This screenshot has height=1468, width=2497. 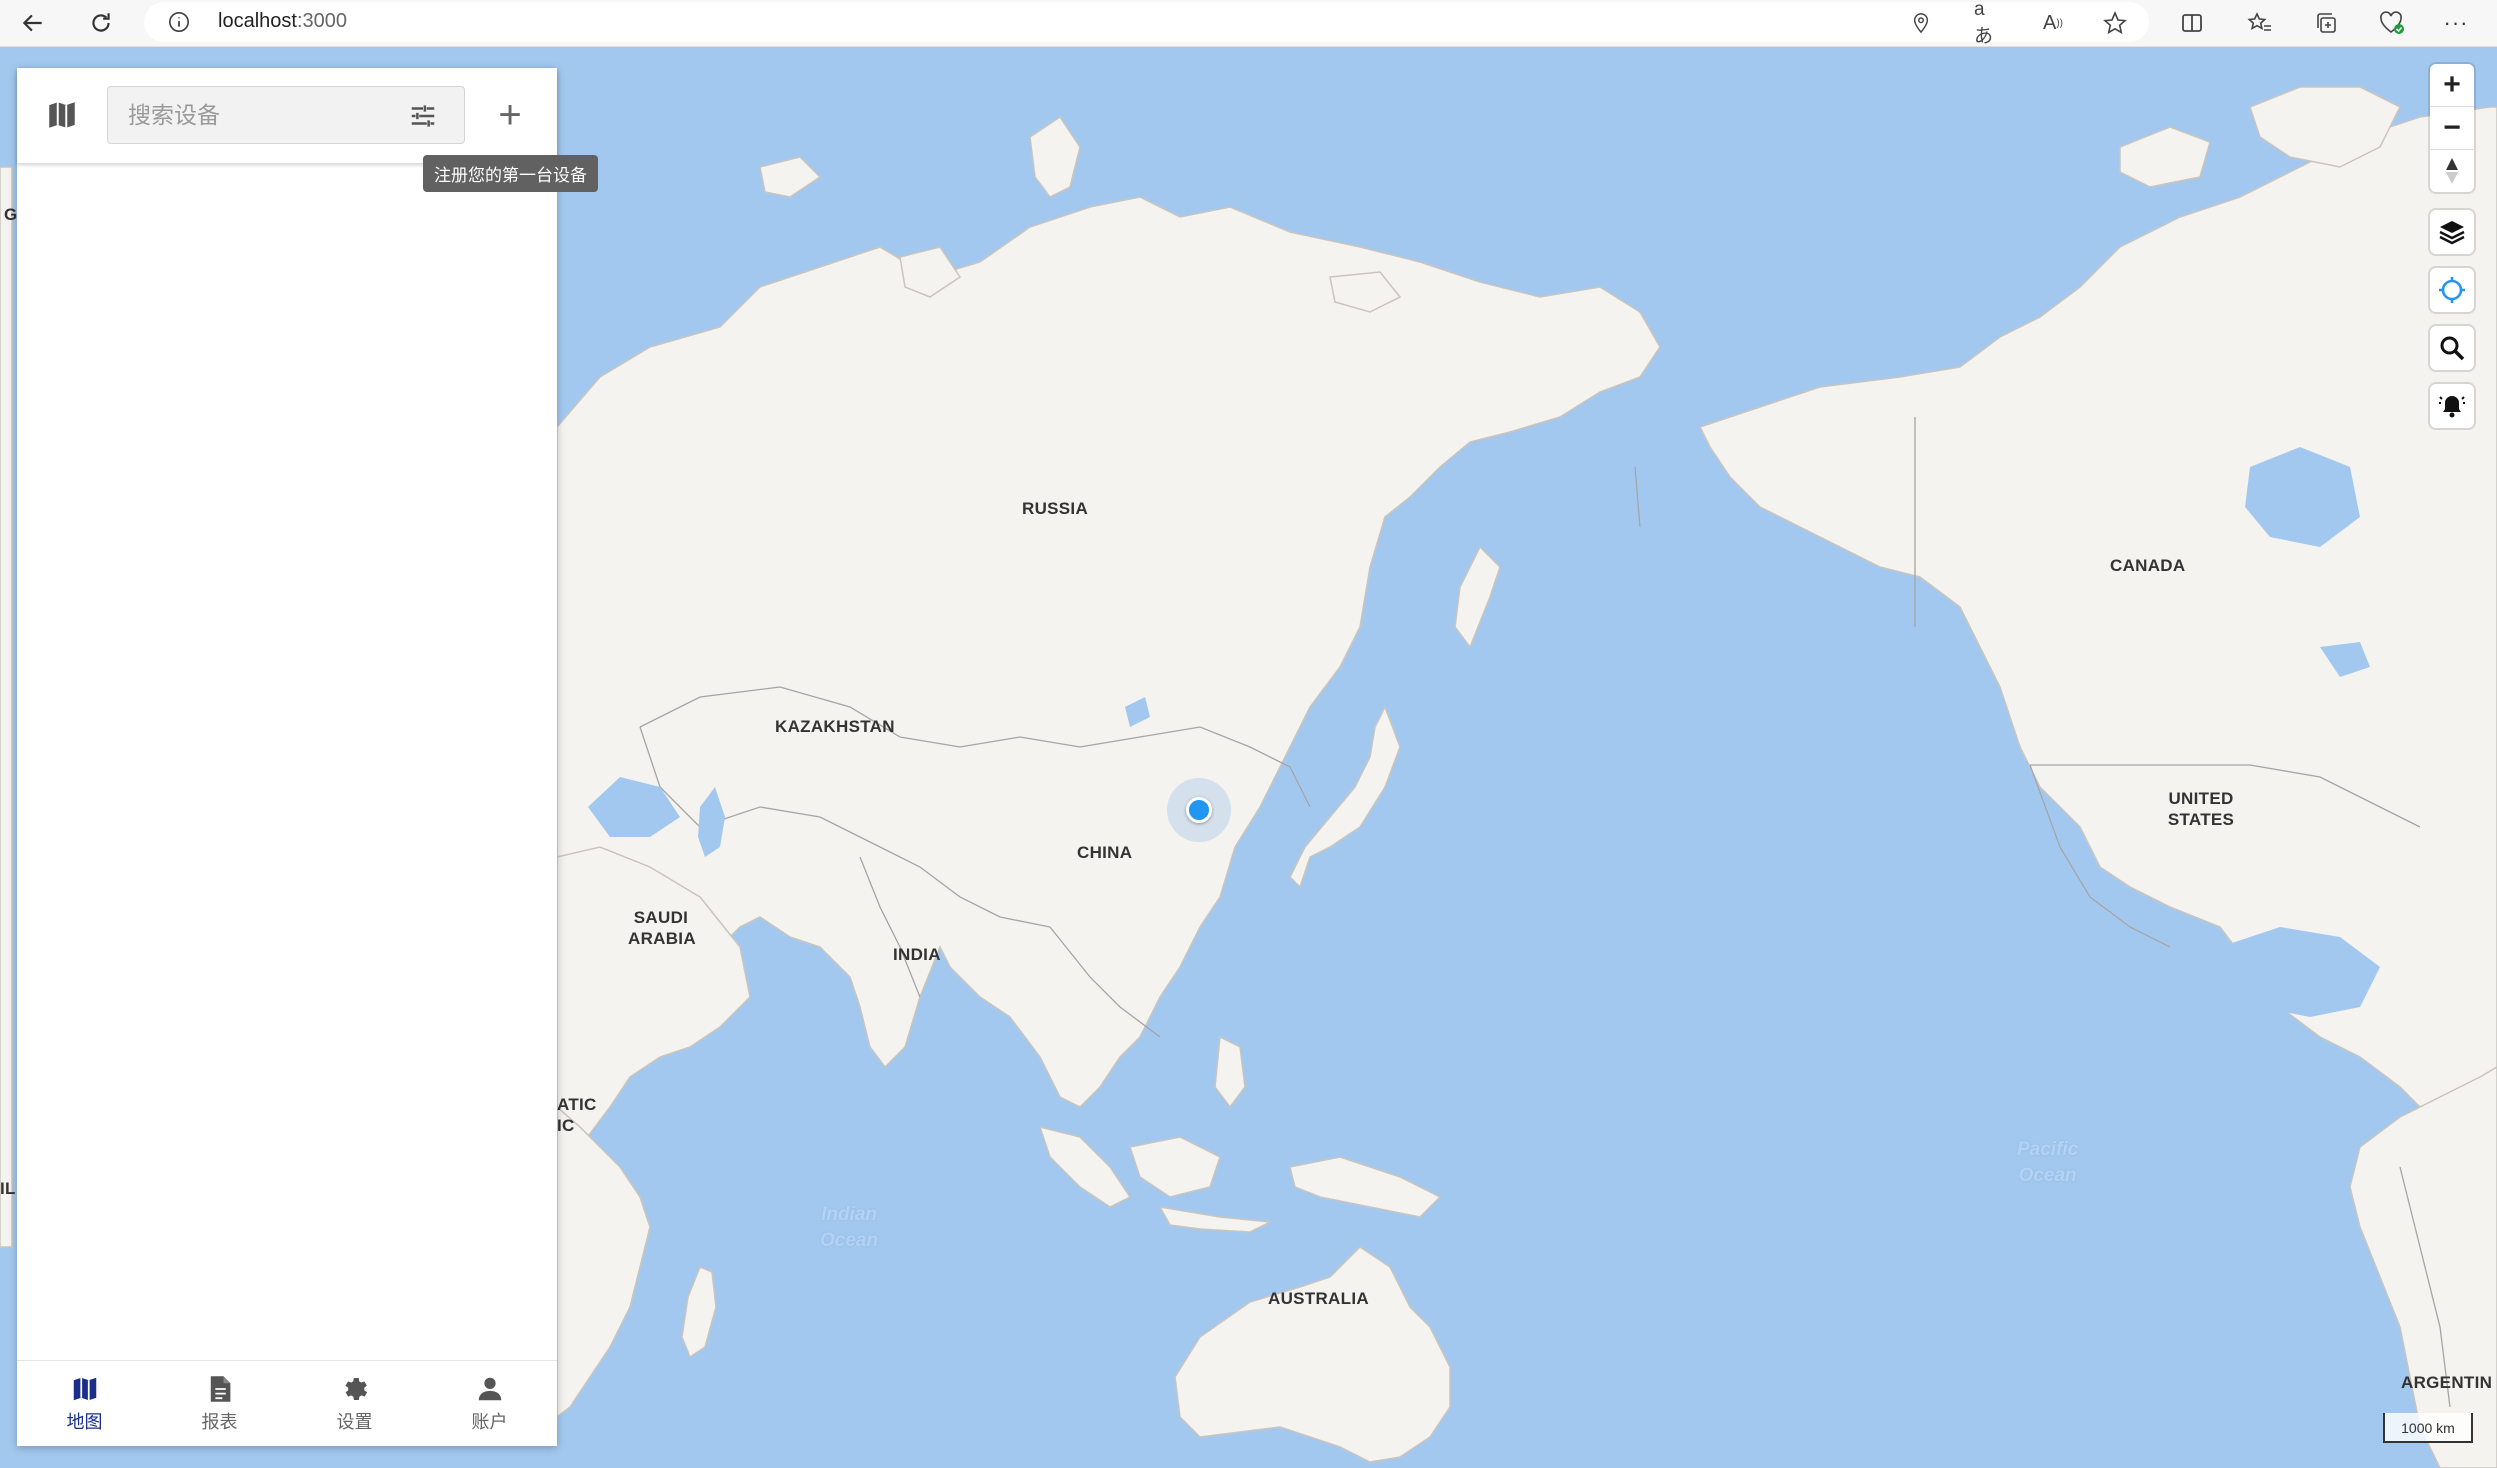 What do you see at coordinates (489, 1422) in the screenshot?
I see `nav-account-label: 账户` at bounding box center [489, 1422].